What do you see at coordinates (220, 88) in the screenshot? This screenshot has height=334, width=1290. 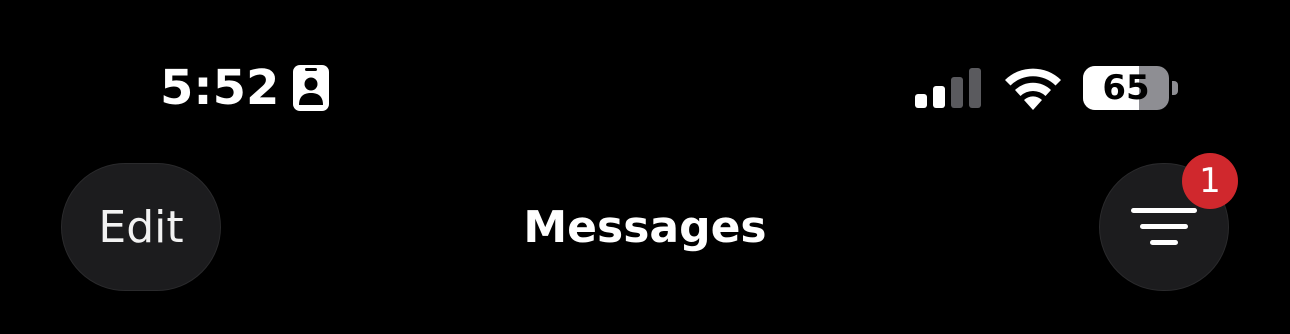 I see `status-time: 5:52` at bounding box center [220, 88].